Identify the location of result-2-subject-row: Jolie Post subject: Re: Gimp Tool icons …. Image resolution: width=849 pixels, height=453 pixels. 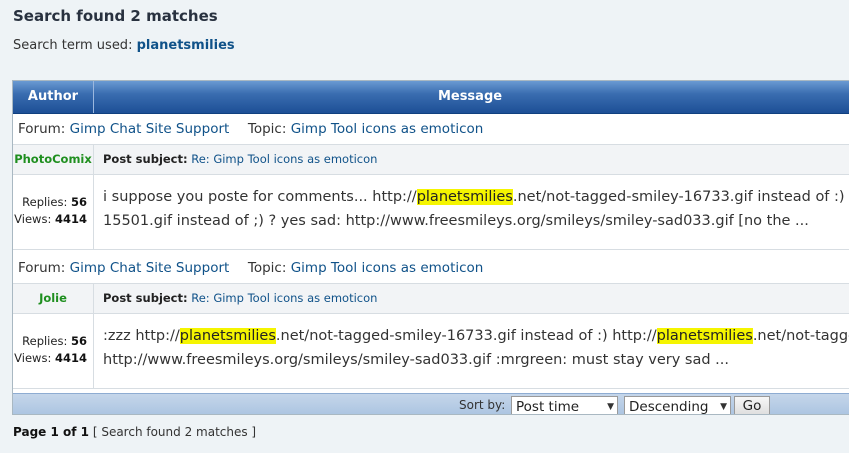
(431, 299).